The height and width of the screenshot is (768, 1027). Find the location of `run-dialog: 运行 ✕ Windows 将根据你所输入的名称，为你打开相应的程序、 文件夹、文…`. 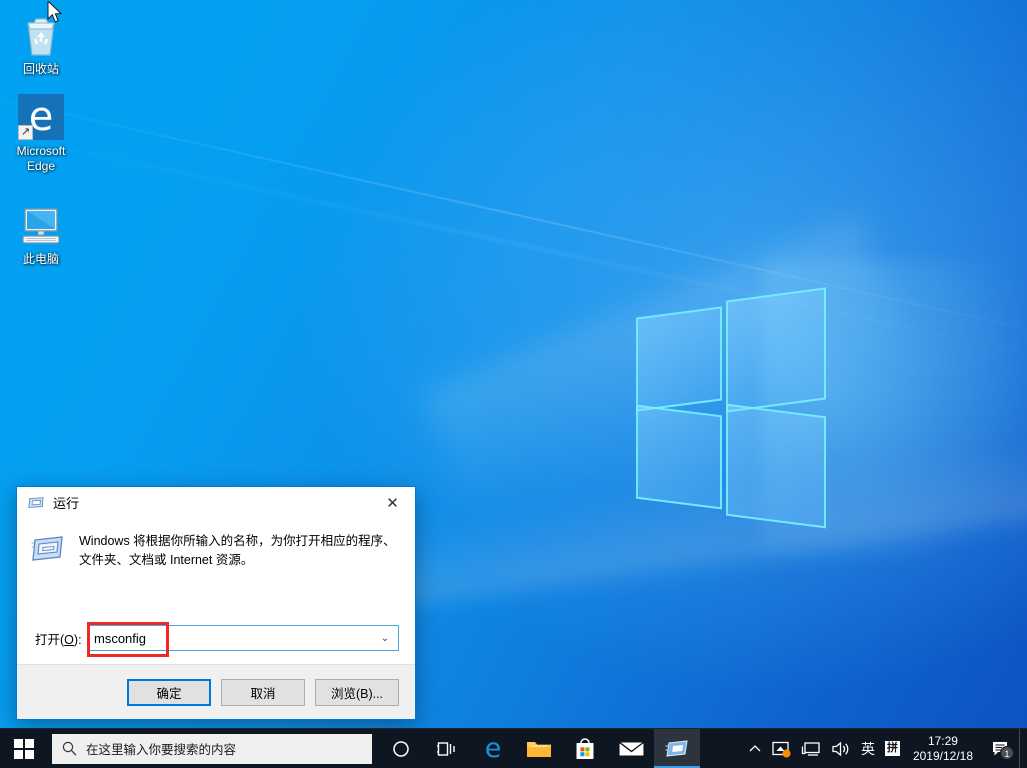

run-dialog: 运行 ✕ Windows 将根据你所输入的名称，为你打开相应的程序、 文件夹、文… is located at coordinates (216, 603).